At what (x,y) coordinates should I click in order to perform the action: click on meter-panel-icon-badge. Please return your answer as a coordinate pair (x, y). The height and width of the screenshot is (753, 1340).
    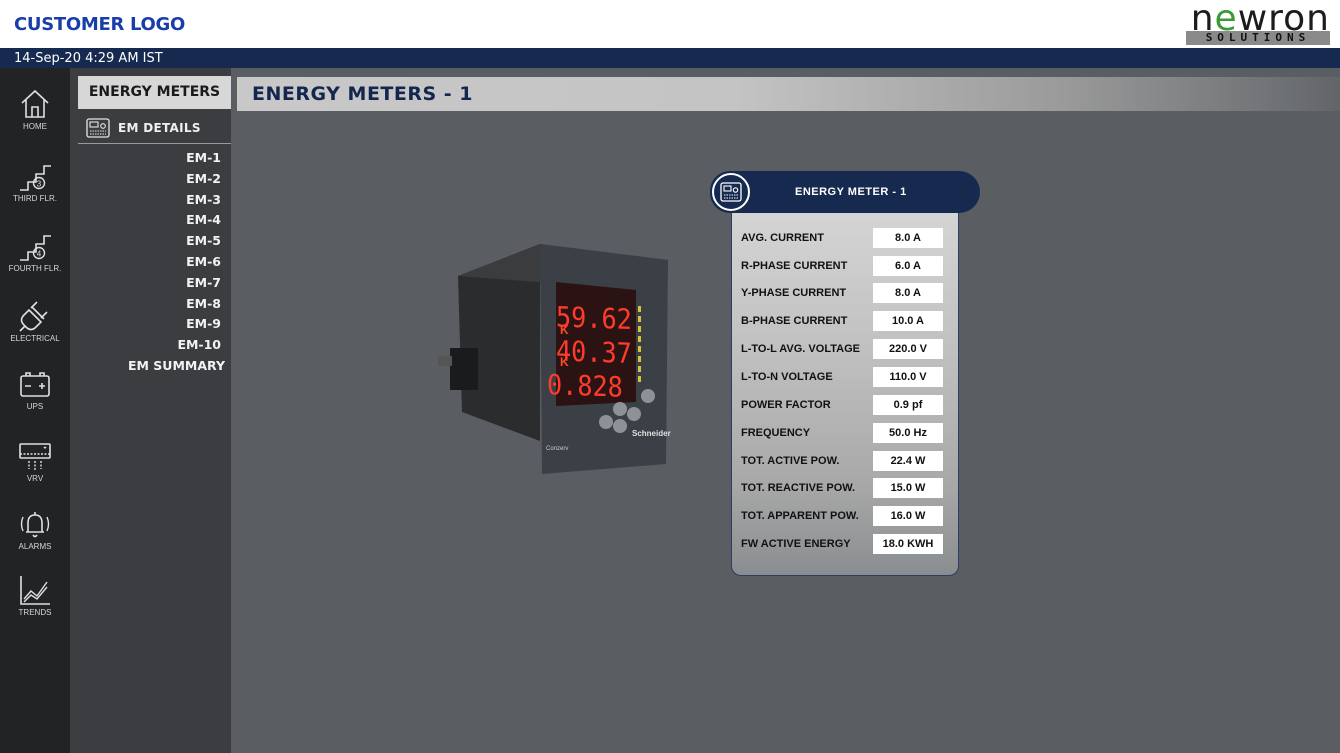
    Looking at the image, I should click on (731, 192).